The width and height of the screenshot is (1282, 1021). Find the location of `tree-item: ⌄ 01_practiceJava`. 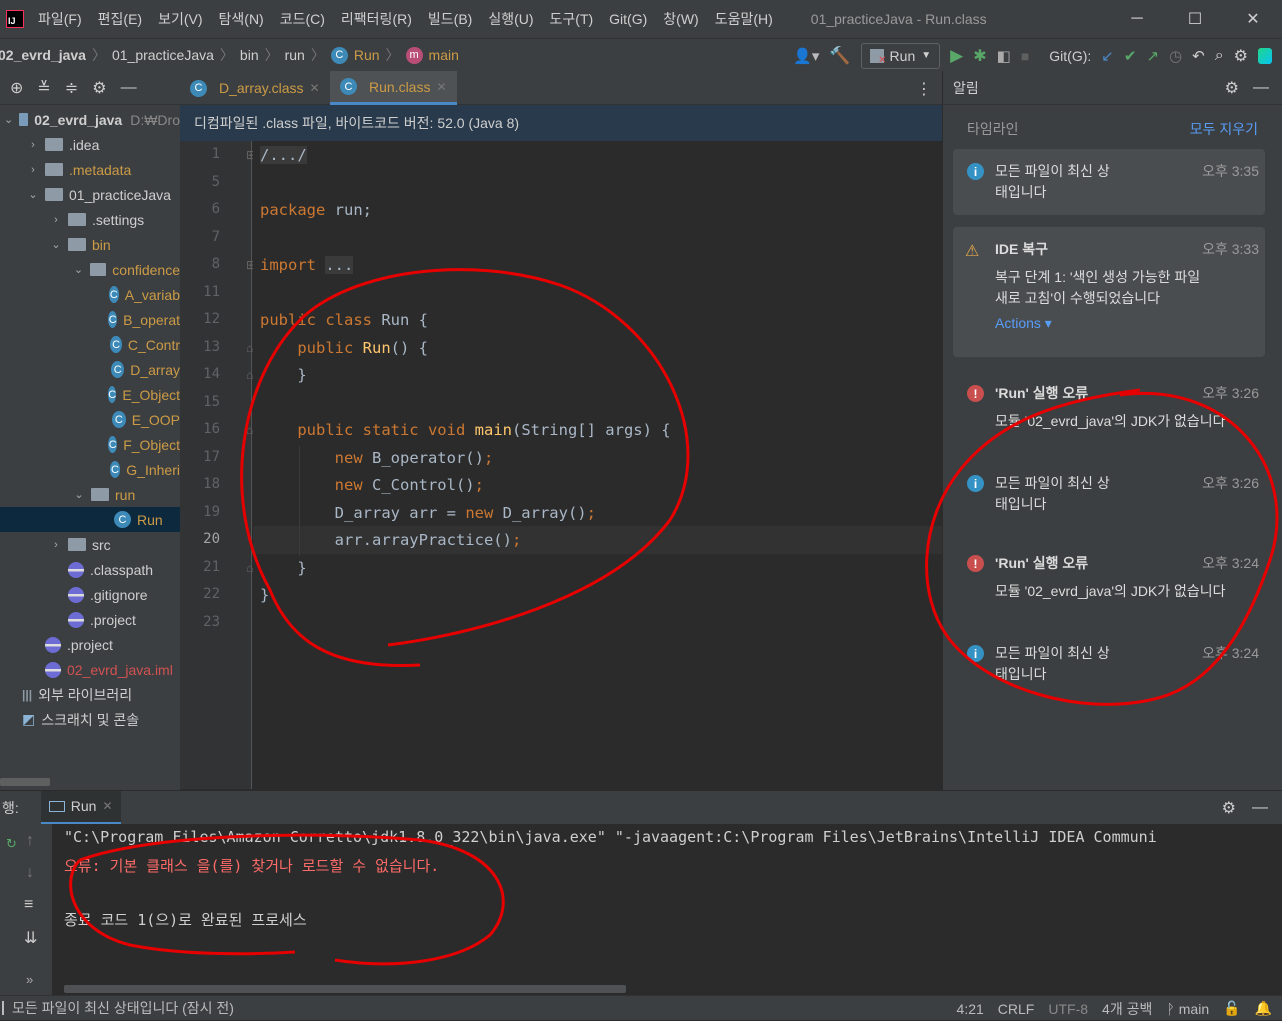

tree-item: ⌄ 01_practiceJava is located at coordinates (90, 194).